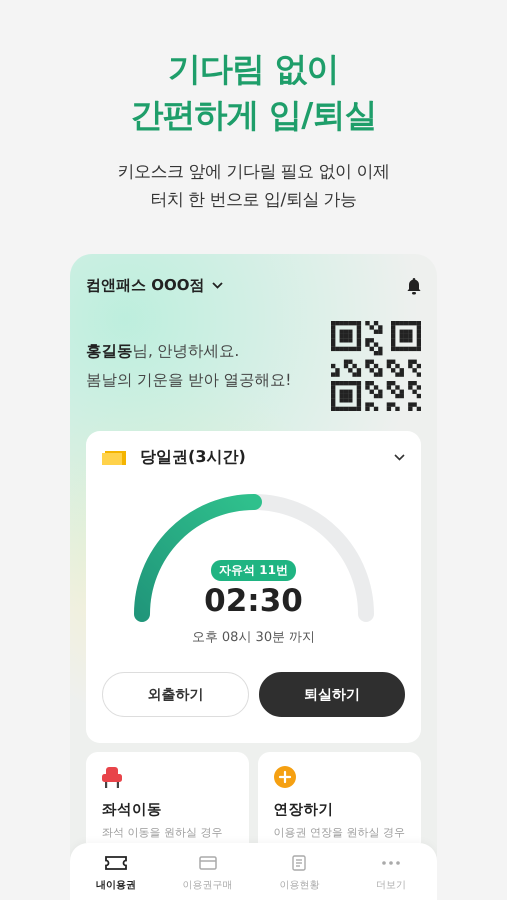  I want to click on action-description: 좌석 이동을 원하실 경우, so click(162, 832).